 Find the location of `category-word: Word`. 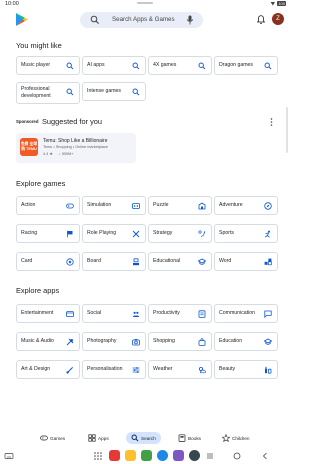

category-word: Word is located at coordinates (246, 261).